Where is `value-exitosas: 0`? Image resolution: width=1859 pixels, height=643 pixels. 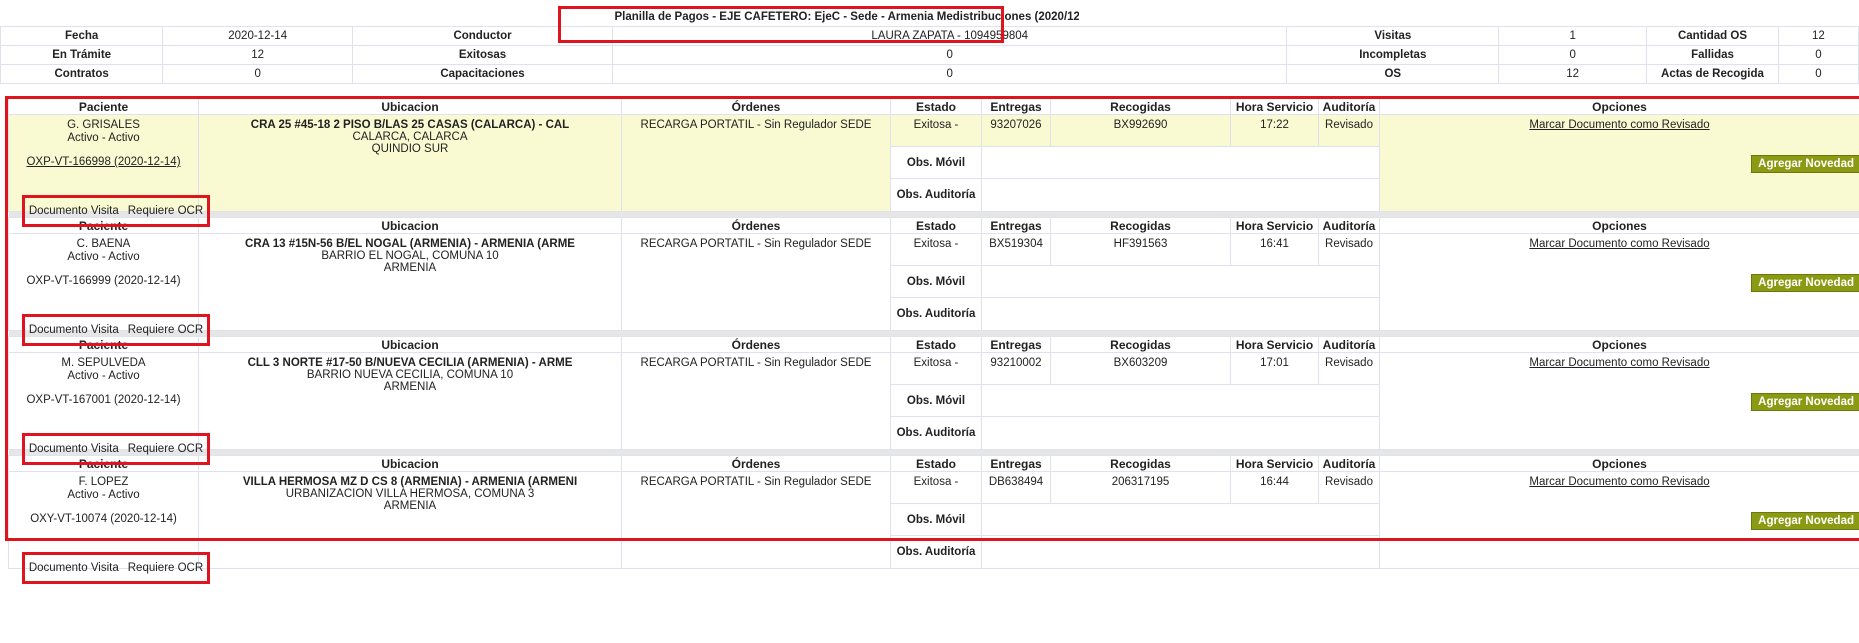 value-exitosas: 0 is located at coordinates (949, 55).